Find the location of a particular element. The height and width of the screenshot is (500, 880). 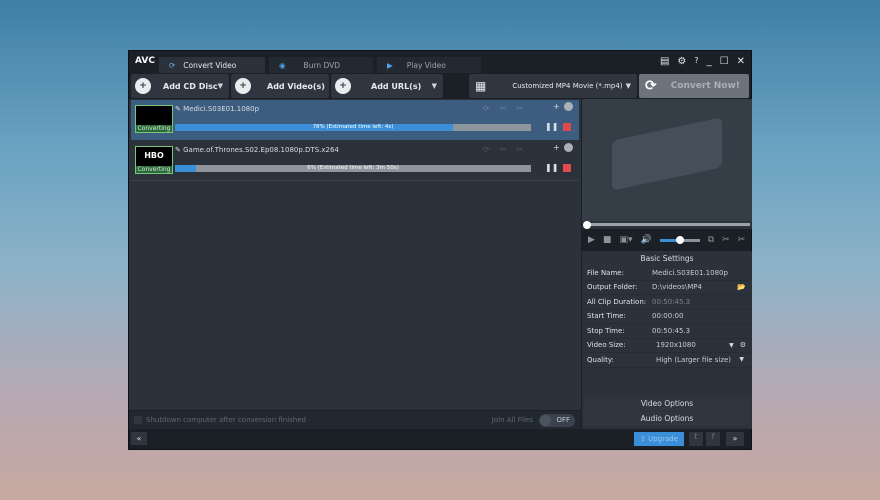

video-thumbnail: HBO Converting is located at coordinates (154, 160).